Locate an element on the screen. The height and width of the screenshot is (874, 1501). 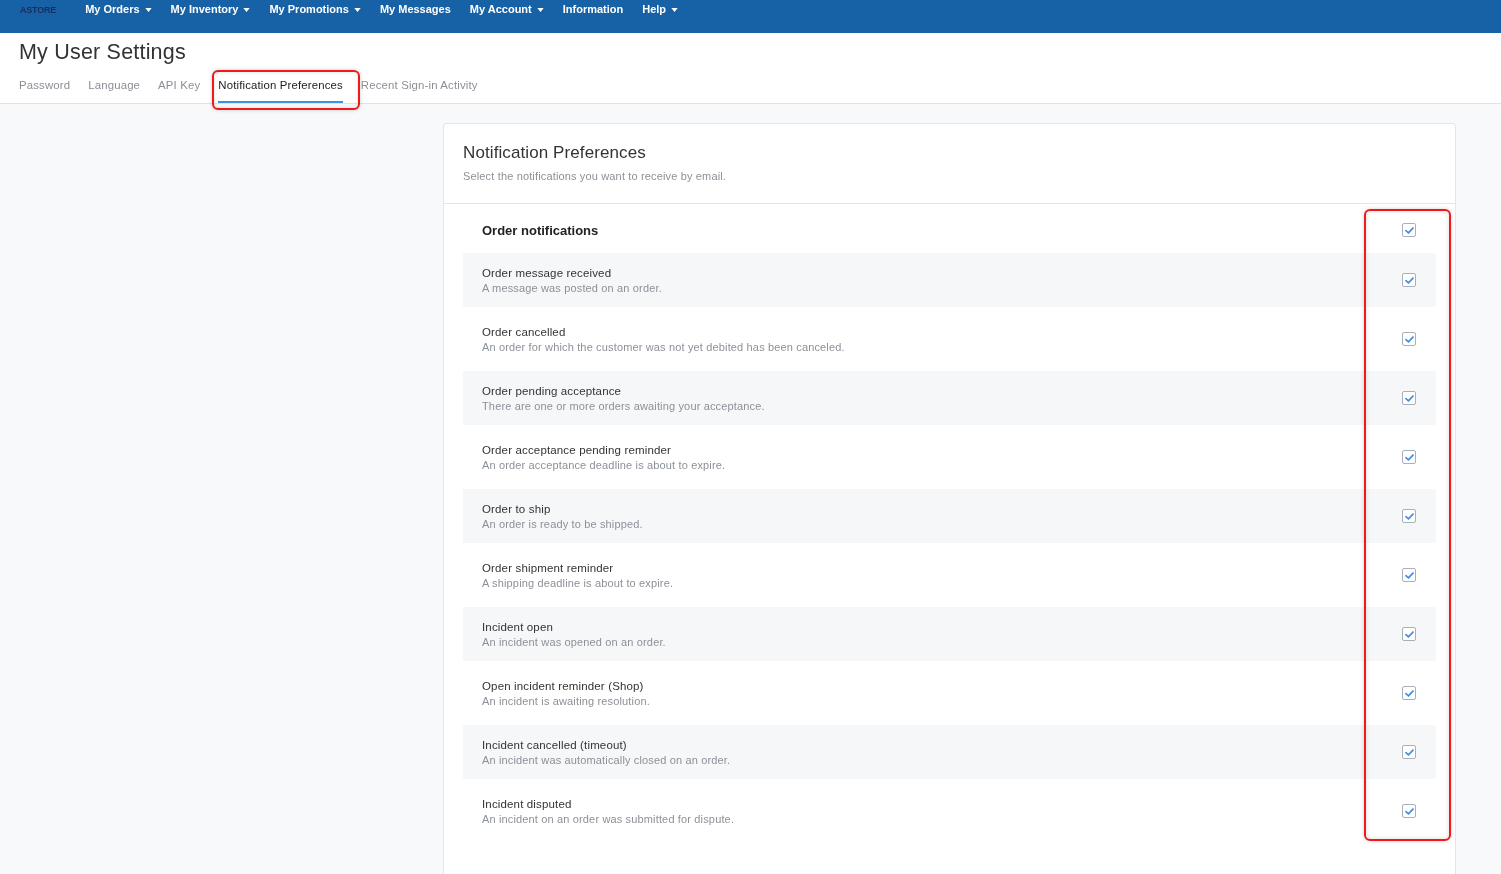
nav-menu-item: My Inventory is located at coordinates (210, 9).